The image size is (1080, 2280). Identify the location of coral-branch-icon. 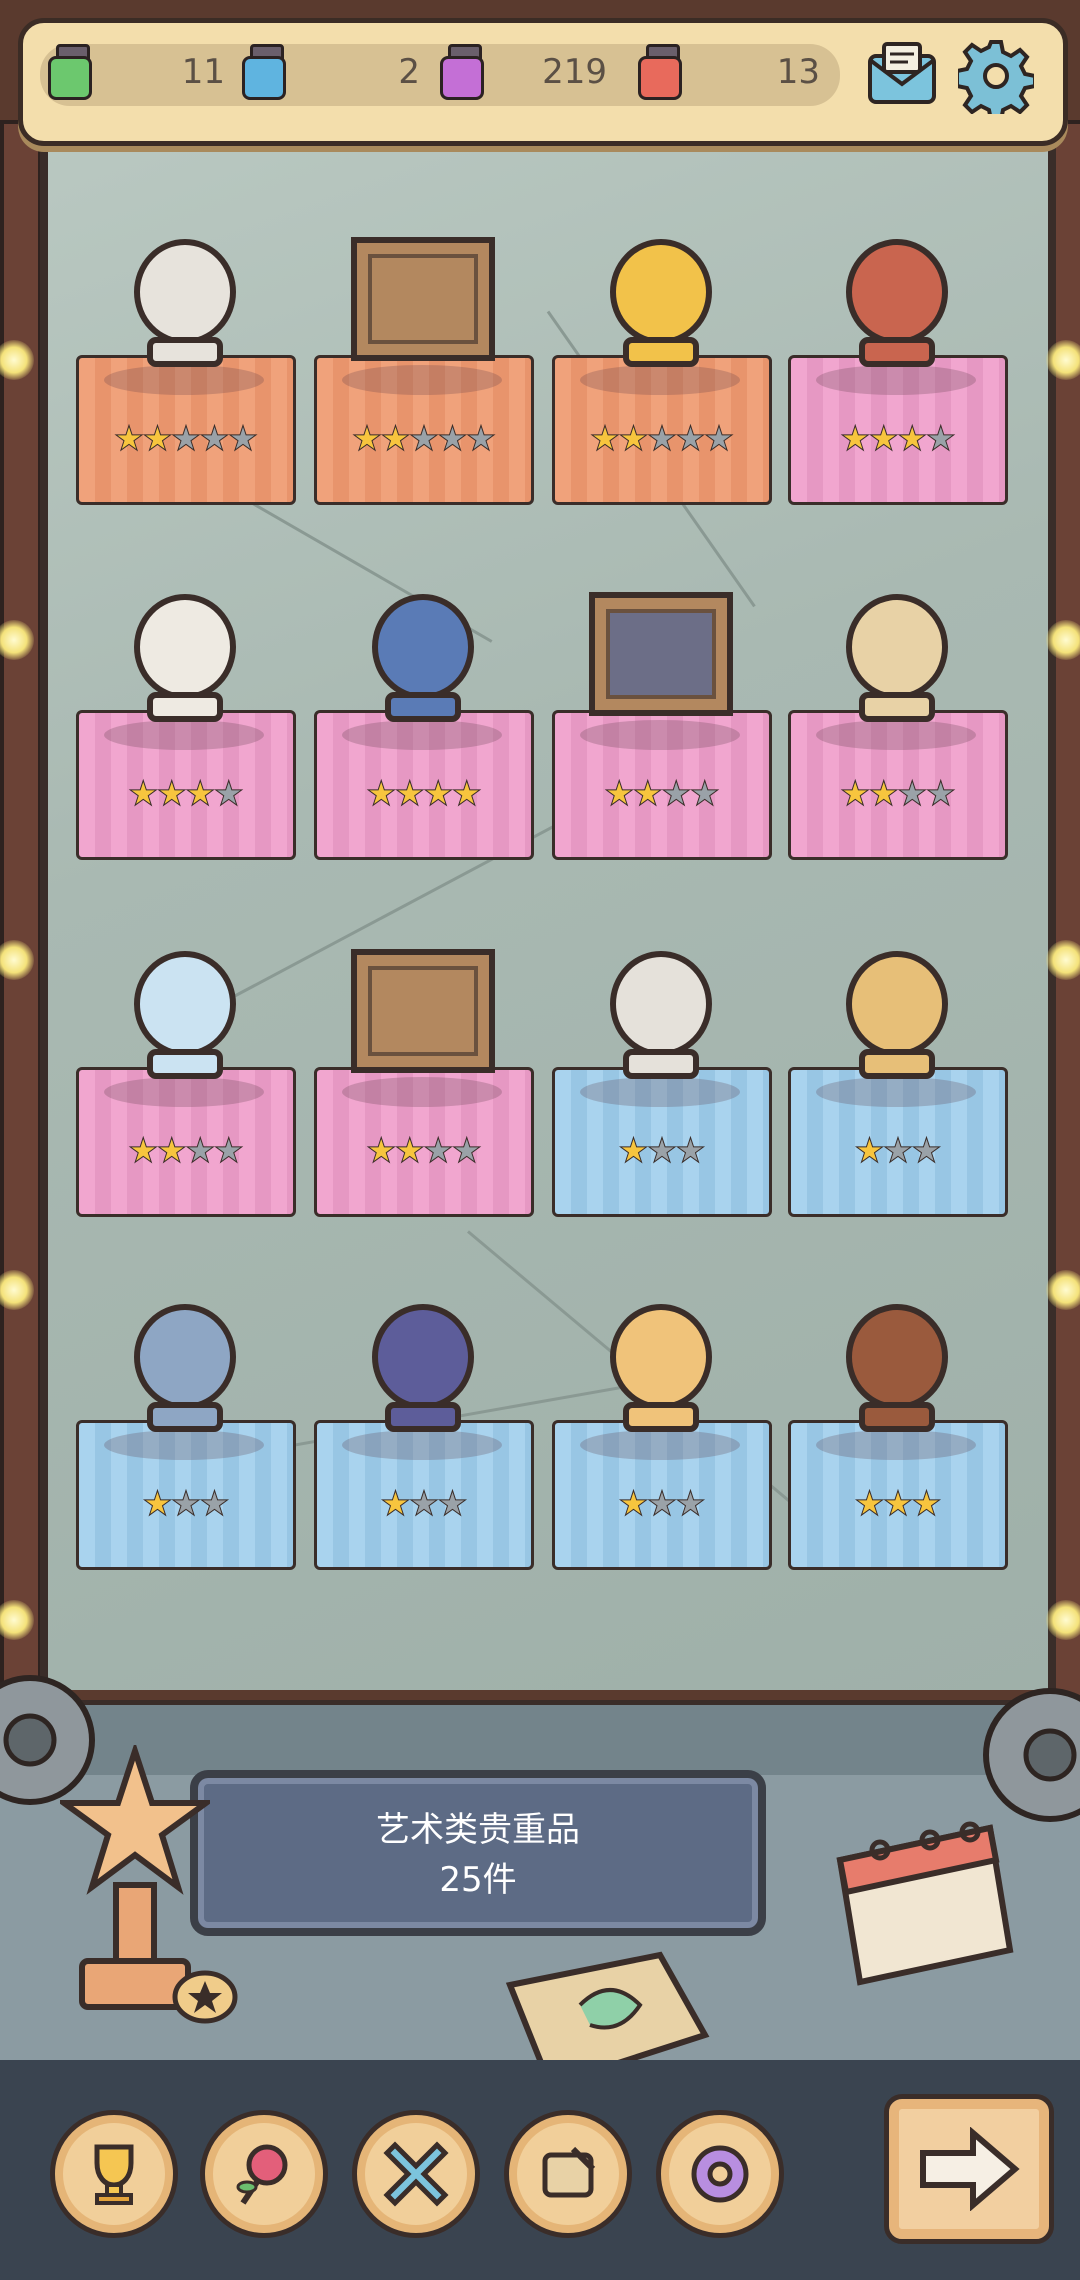
(897, 1012).